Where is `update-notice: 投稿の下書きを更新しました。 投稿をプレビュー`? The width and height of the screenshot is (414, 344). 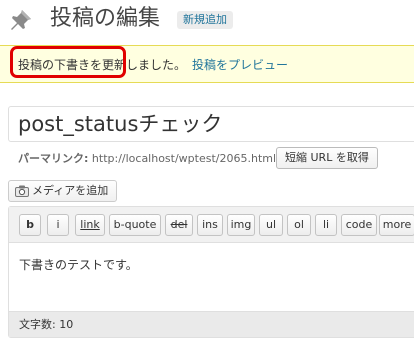 update-notice: 投稿の下書きを更新しました。 投稿をプレビュー is located at coordinates (207, 64).